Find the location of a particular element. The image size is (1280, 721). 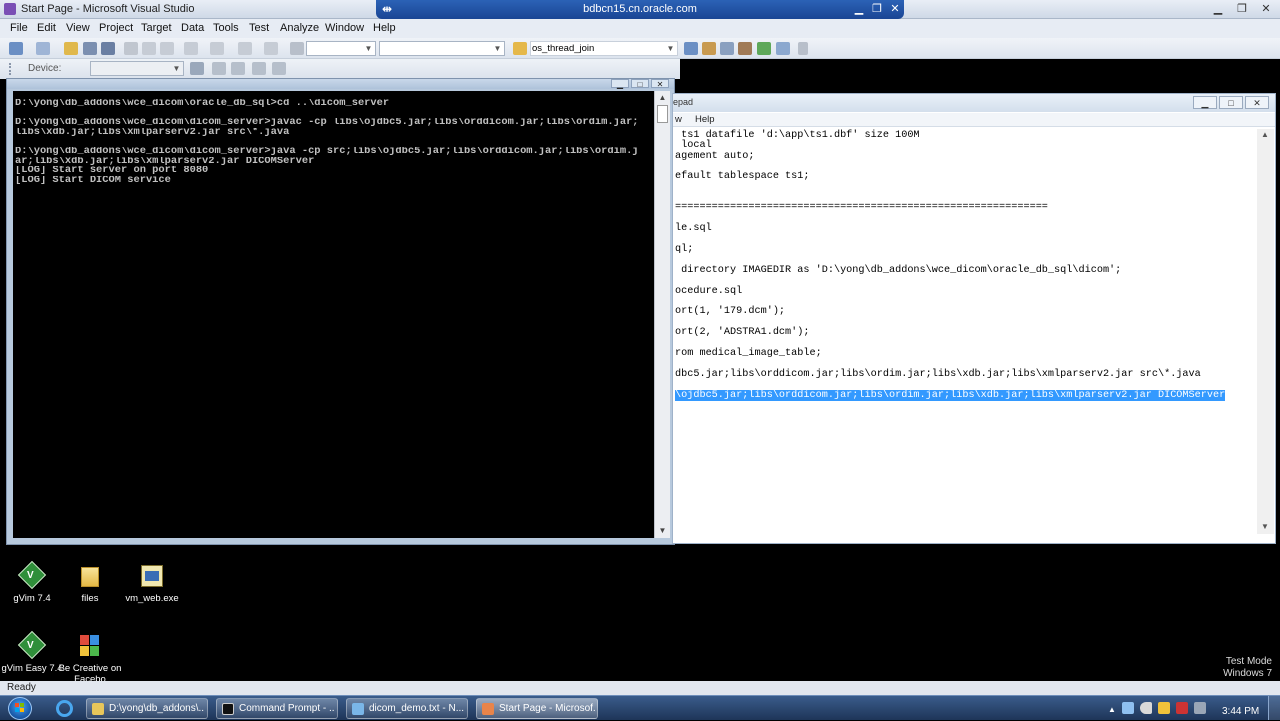

menu-analyze: Analyze is located at coordinates (299, 28).